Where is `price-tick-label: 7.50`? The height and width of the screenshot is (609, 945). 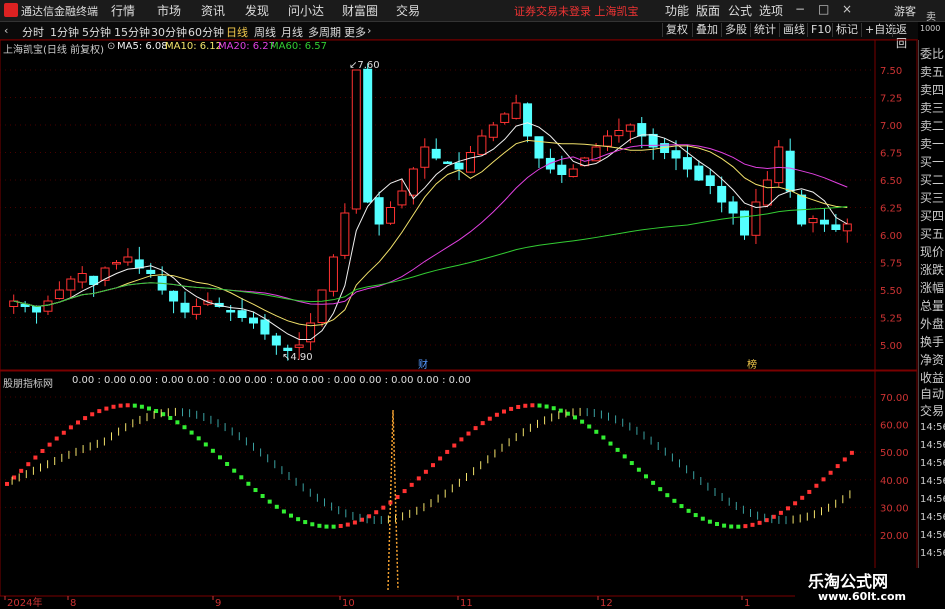
price-tick-label: 7.50 is located at coordinates (891, 71).